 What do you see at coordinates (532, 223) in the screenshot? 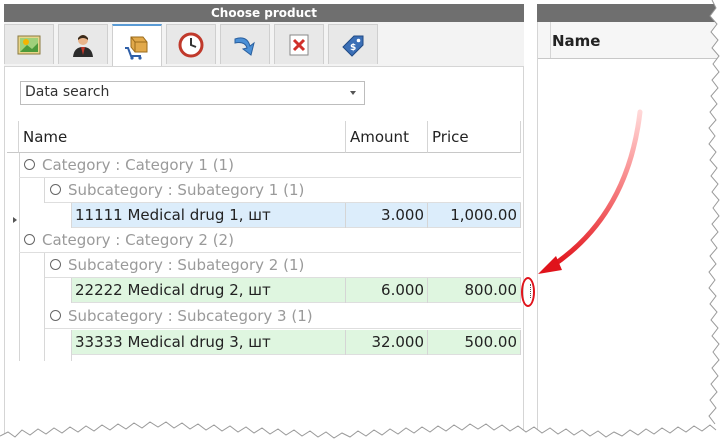
I see `panel-splitter` at bounding box center [532, 223].